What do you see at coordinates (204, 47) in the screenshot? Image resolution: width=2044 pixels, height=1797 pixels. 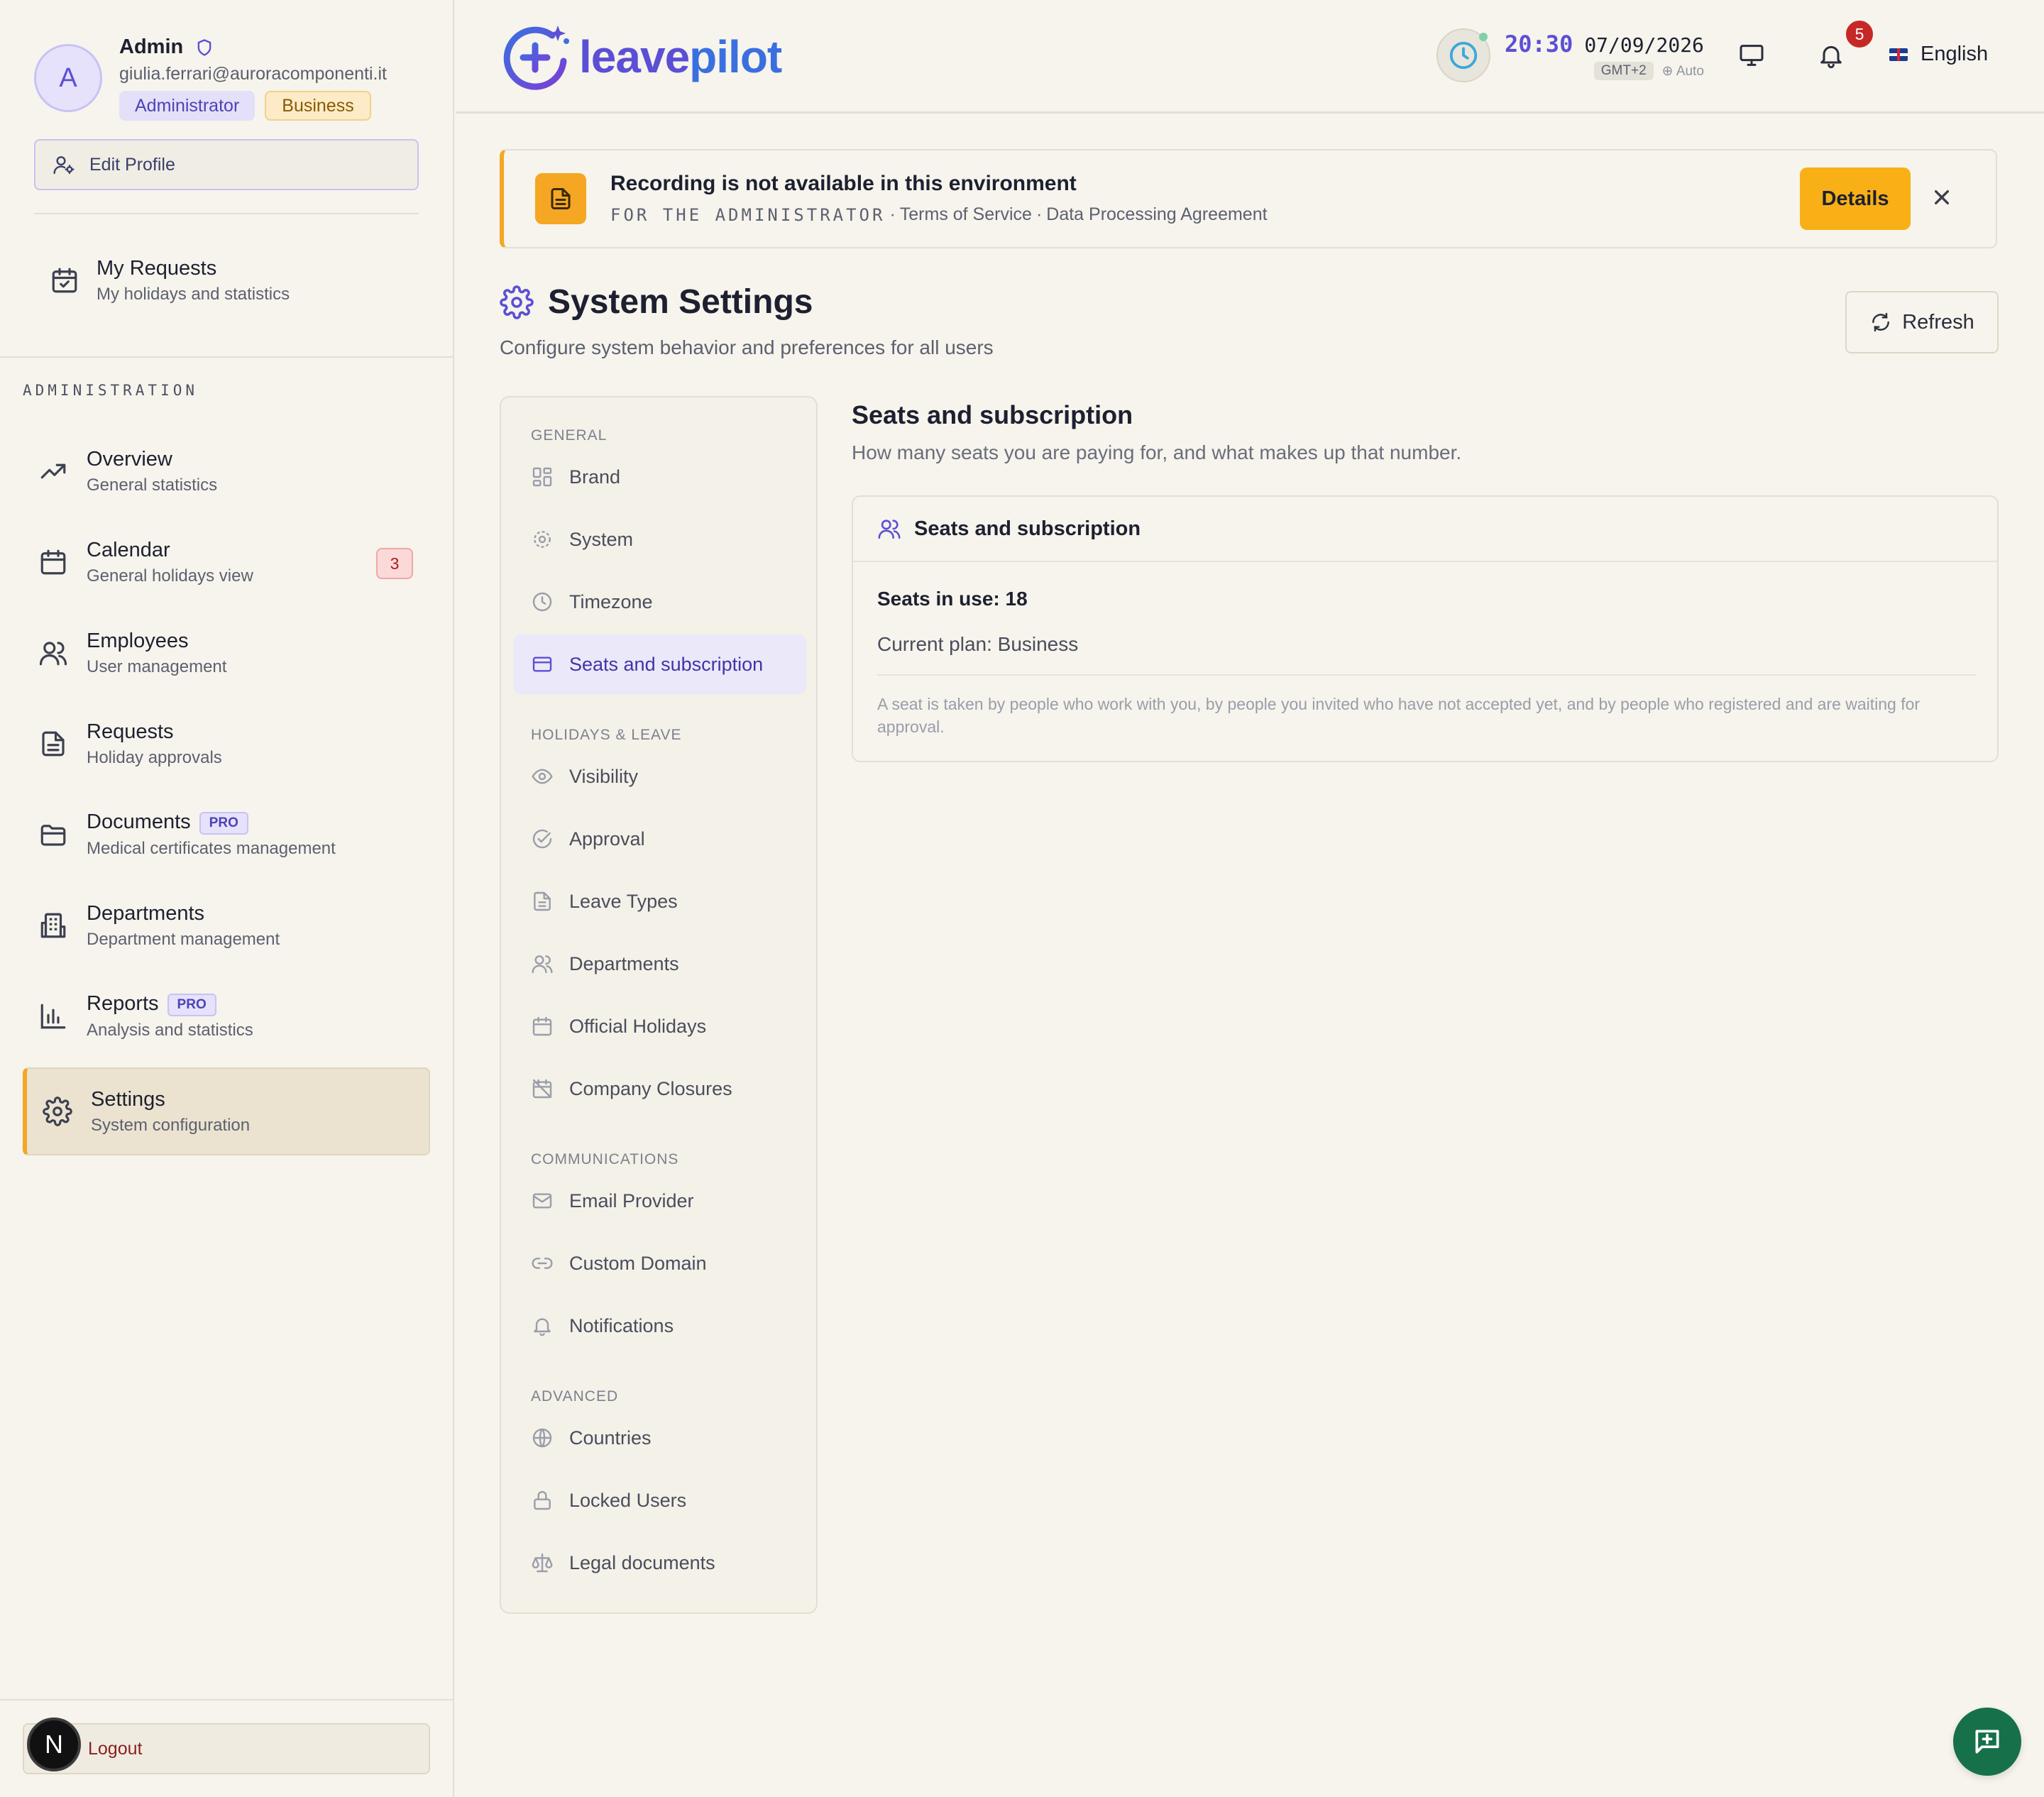 I see `shield-icon` at bounding box center [204, 47].